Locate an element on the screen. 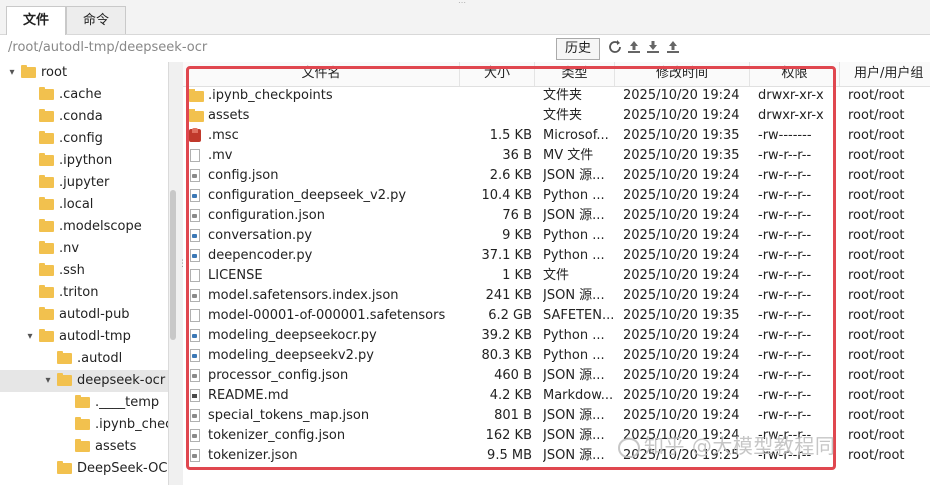  watermark-logo-icon is located at coordinates (629, 447).